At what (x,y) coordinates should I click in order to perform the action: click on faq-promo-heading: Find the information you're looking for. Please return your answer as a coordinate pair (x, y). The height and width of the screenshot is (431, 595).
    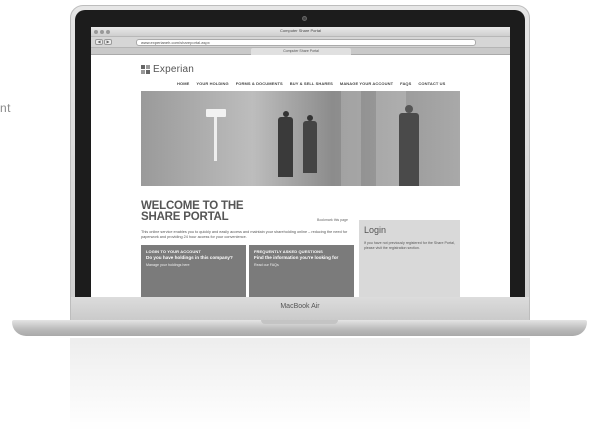
    Looking at the image, I should click on (296, 257).